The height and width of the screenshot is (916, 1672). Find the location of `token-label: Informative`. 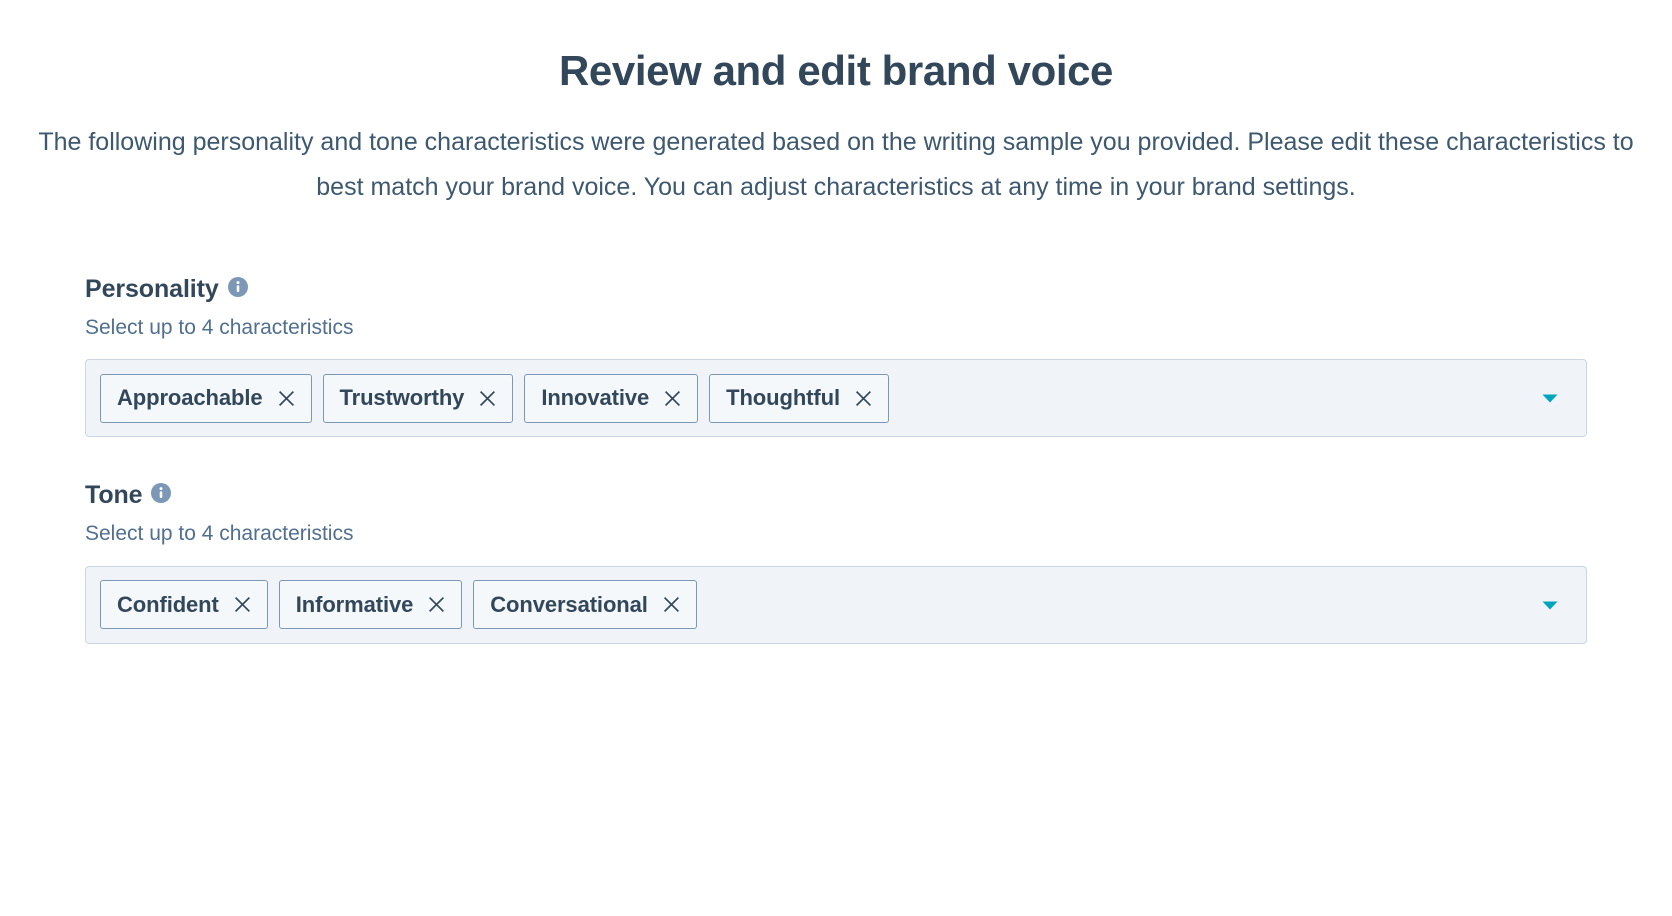

token-label: Informative is located at coordinates (354, 604).